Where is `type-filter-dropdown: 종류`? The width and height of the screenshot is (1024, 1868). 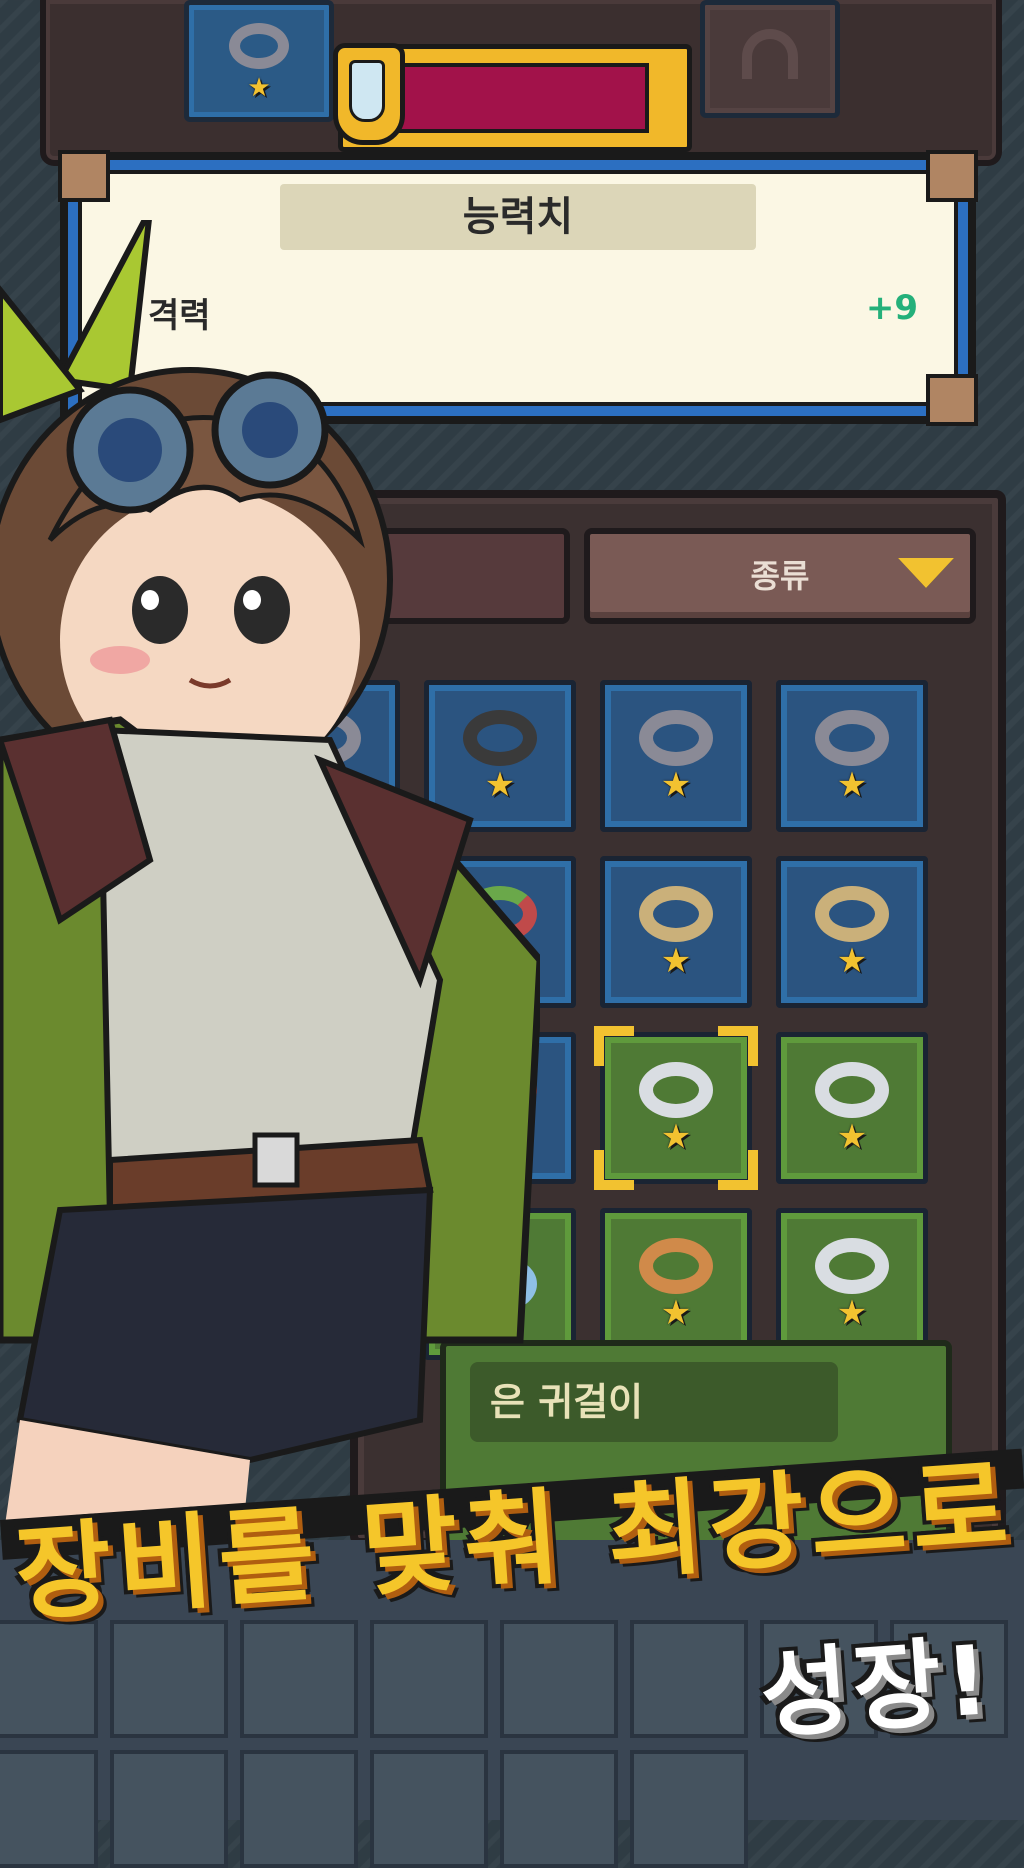 type-filter-dropdown: 종류 is located at coordinates (780, 576).